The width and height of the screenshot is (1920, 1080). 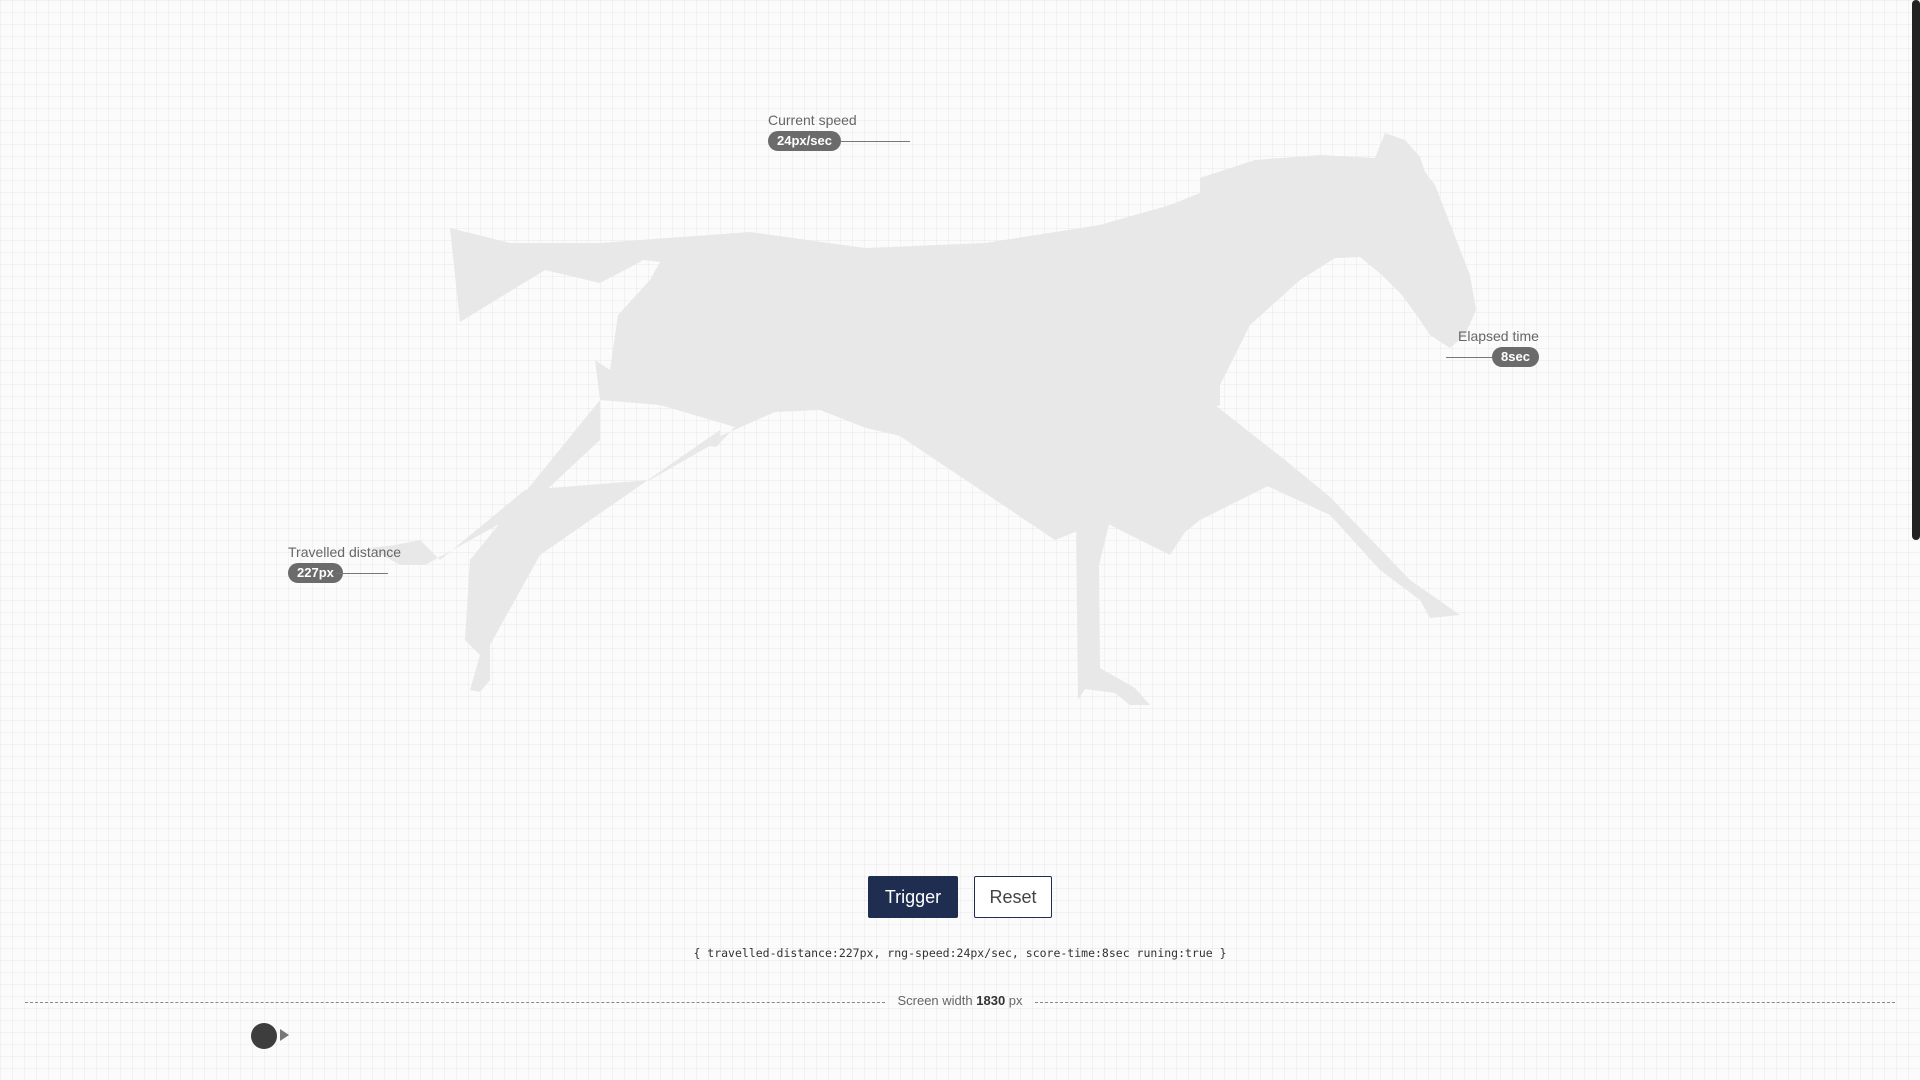 I want to click on travelled-distance-metric: Travelled distance 227px, so click(x=344, y=563).